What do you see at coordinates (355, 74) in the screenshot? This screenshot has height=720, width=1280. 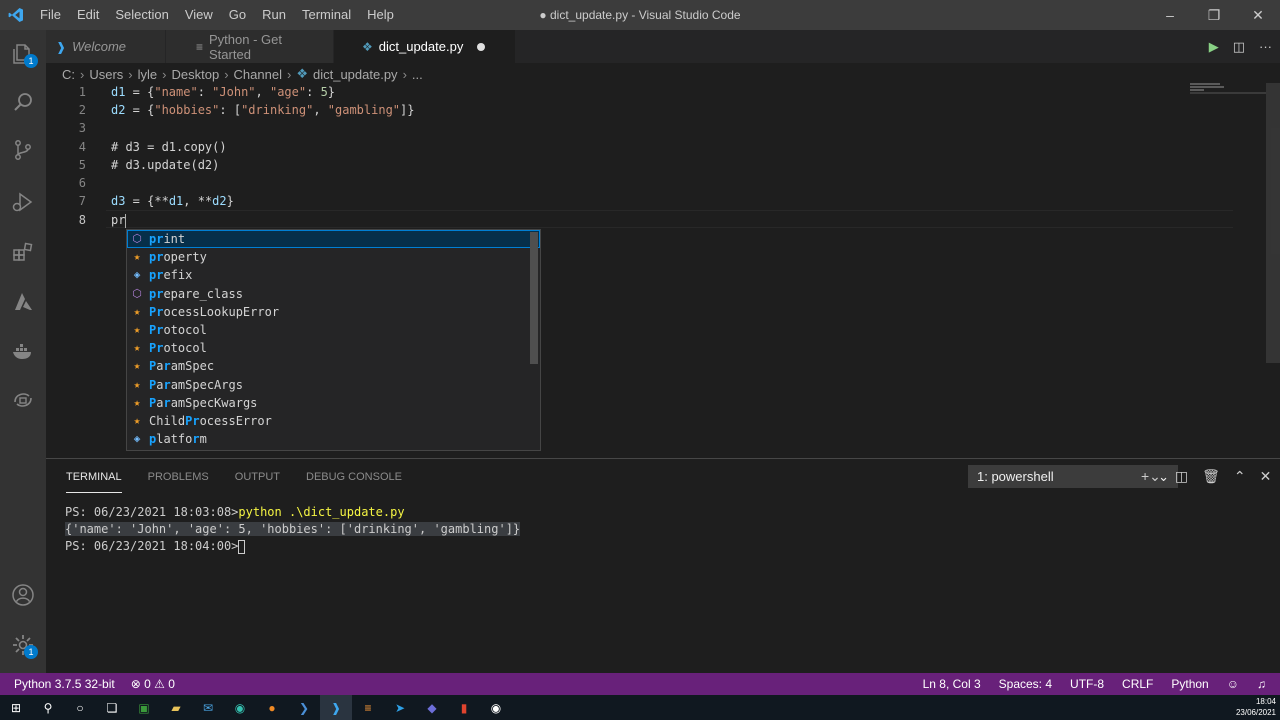 I see `breadcrumb-item: dict_update.py` at bounding box center [355, 74].